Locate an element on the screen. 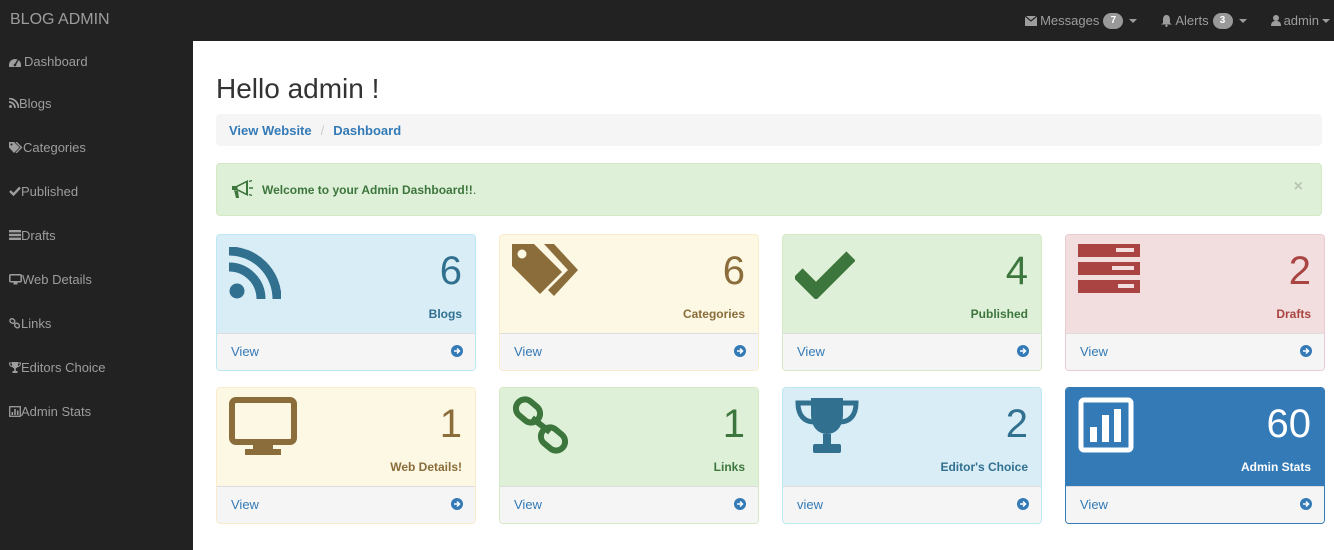  view-link: view is located at coordinates (810, 504).